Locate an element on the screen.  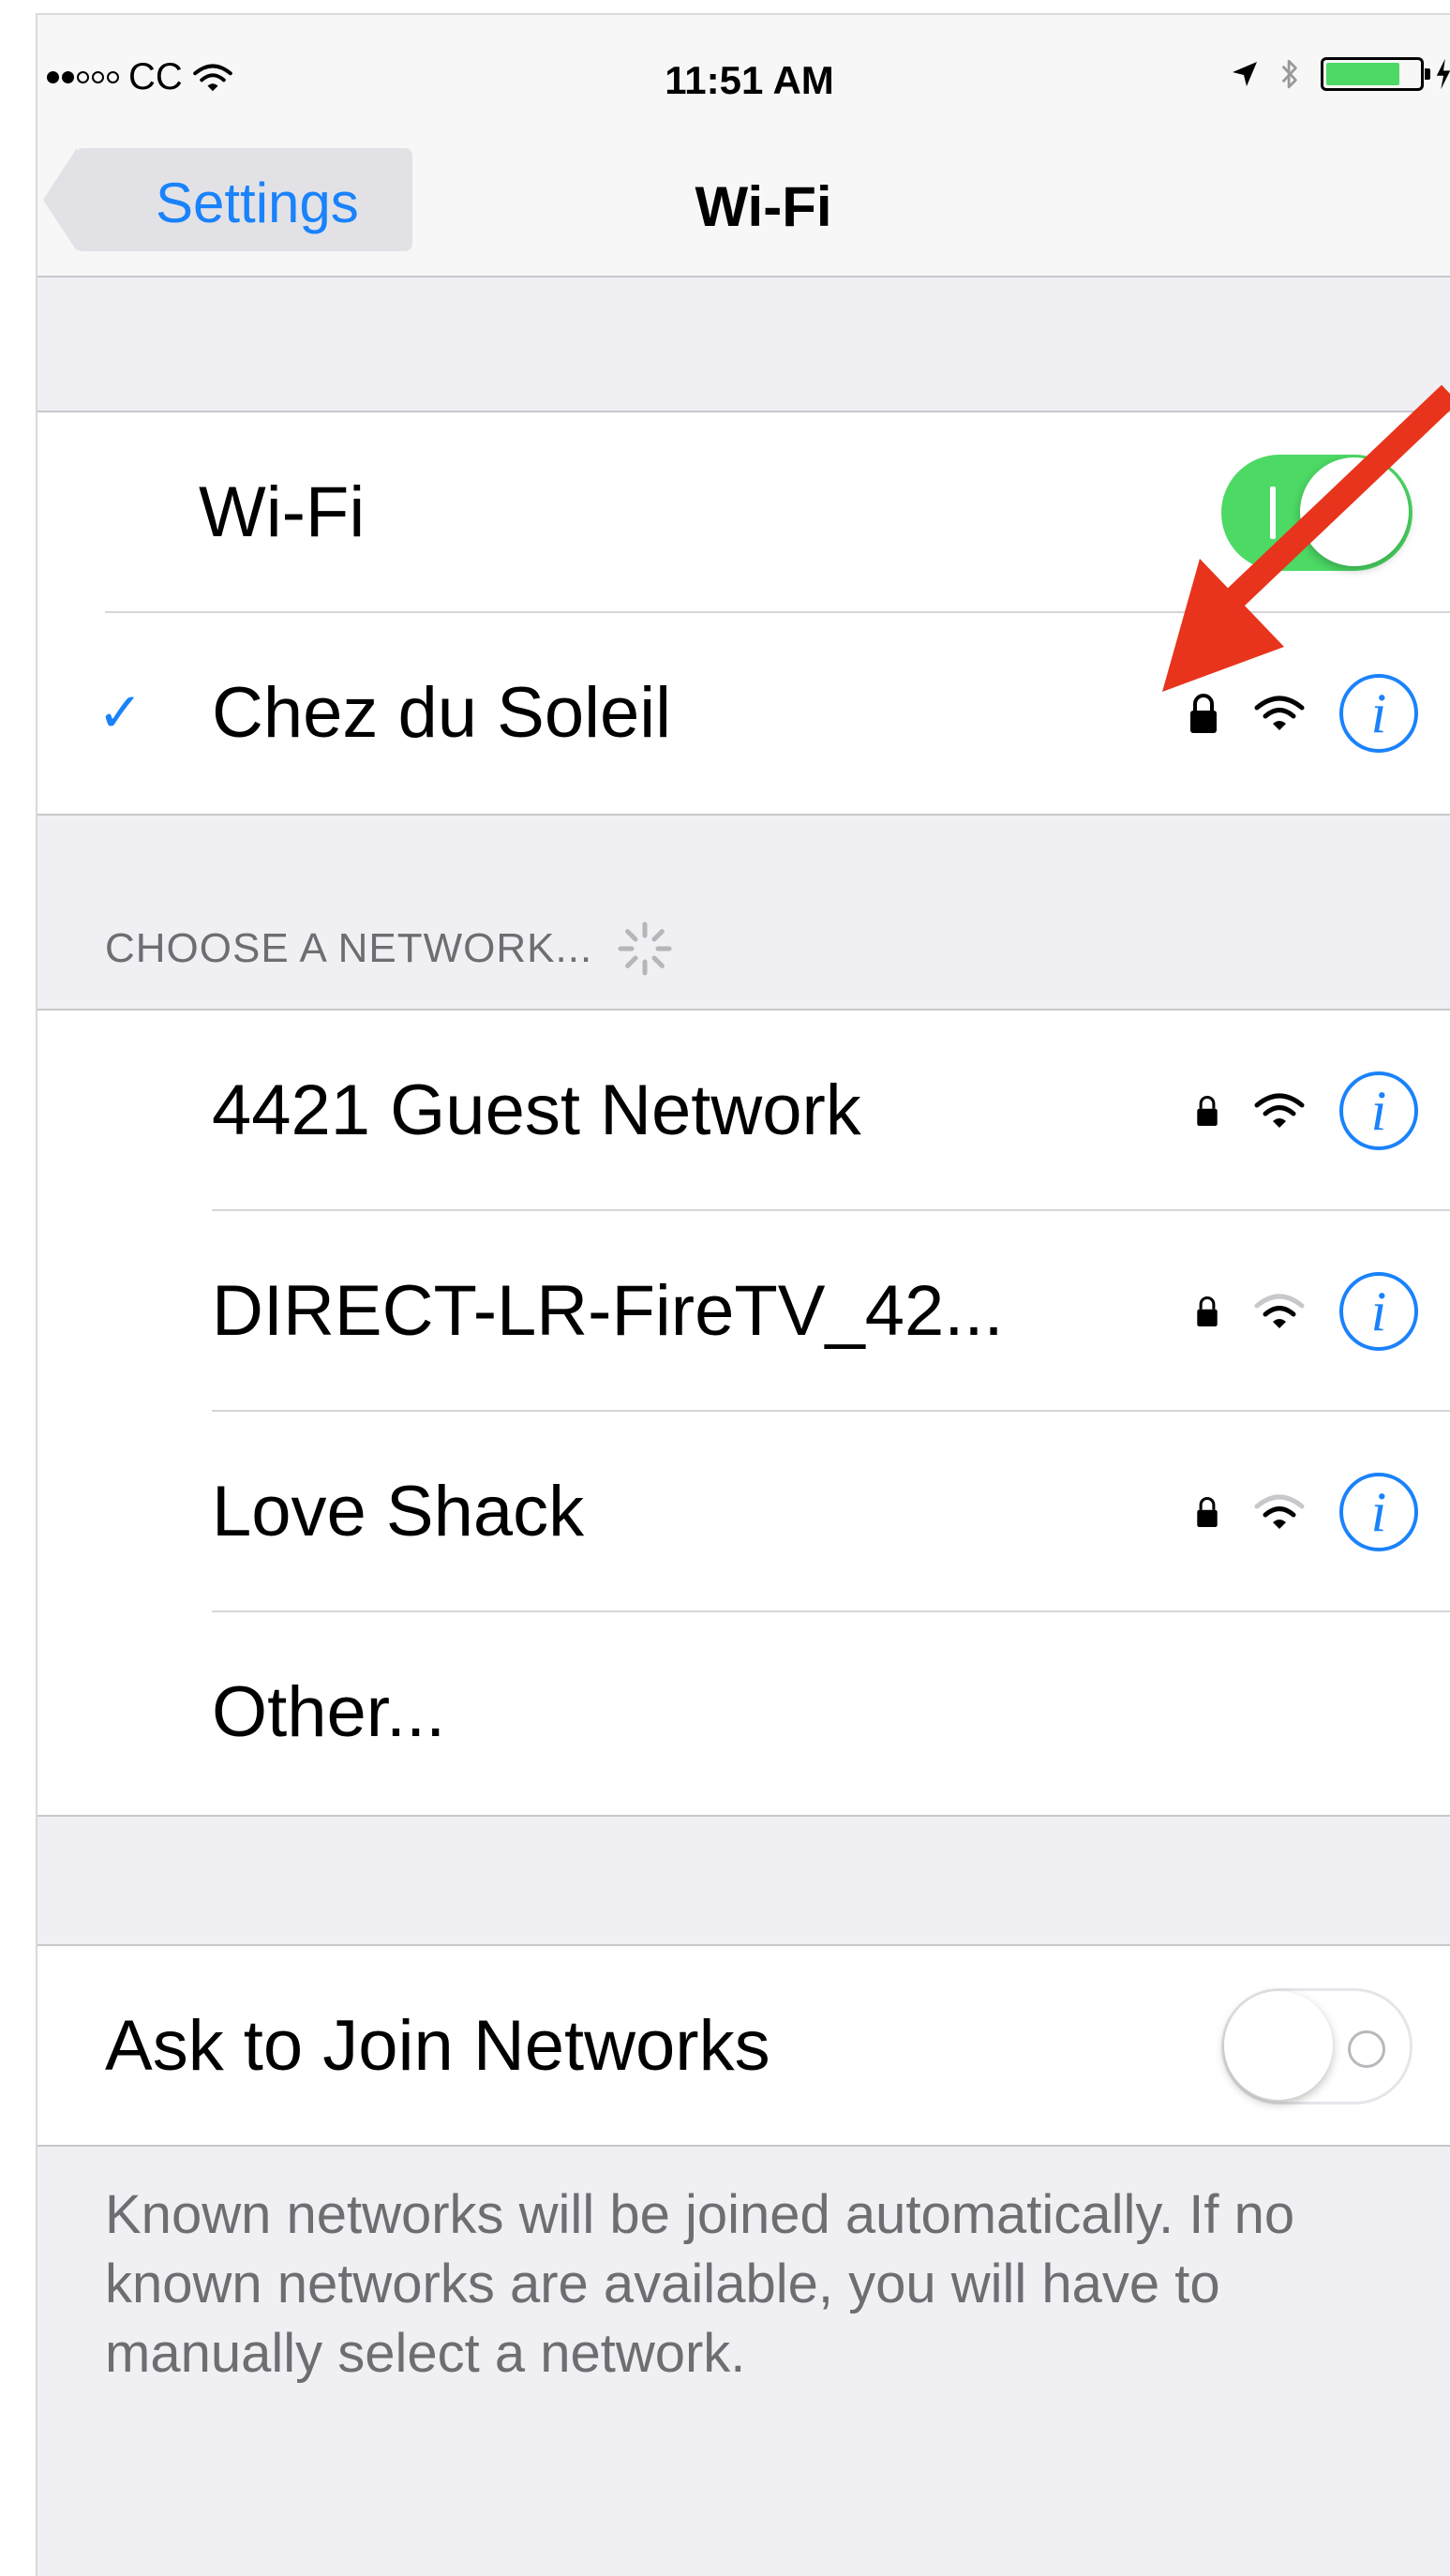
status-bar: CC 11:51 AM is located at coordinates (743, 71).